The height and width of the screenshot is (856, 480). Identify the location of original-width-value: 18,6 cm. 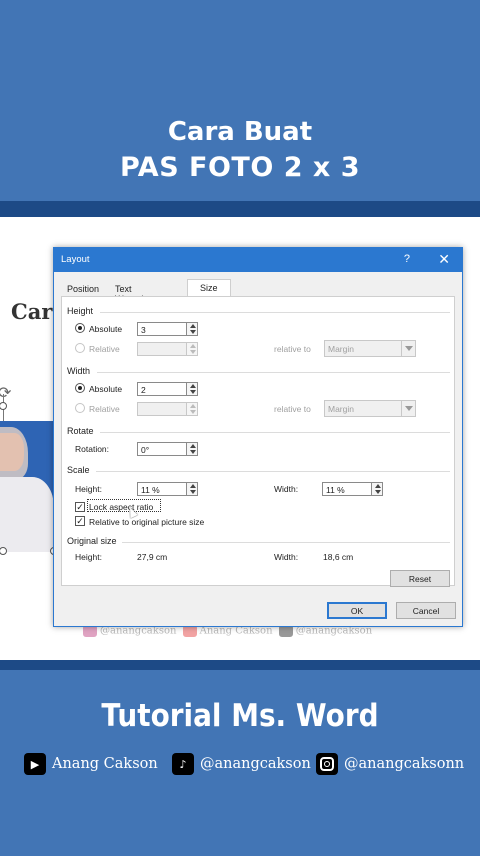
(338, 557).